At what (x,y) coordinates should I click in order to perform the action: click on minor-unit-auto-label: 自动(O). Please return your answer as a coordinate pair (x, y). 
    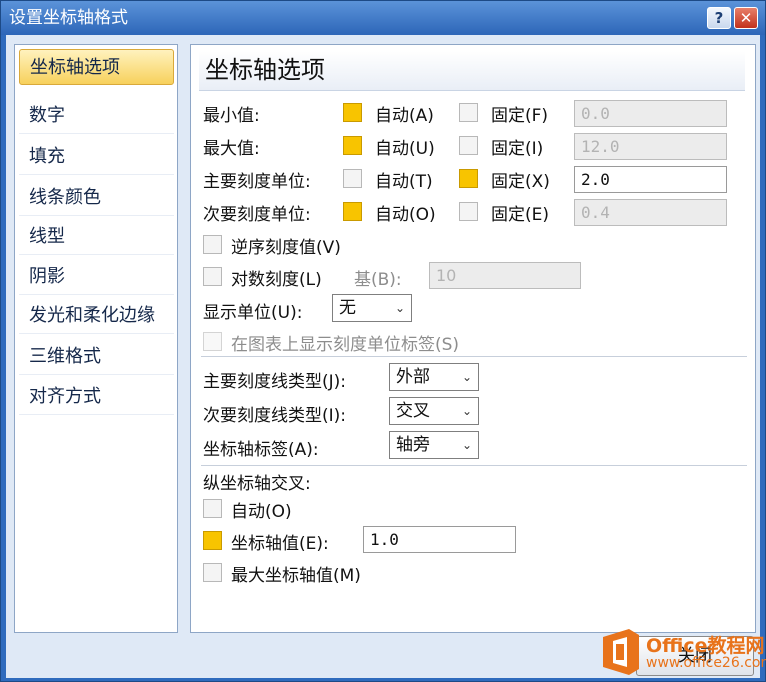
    Looking at the image, I should click on (405, 215).